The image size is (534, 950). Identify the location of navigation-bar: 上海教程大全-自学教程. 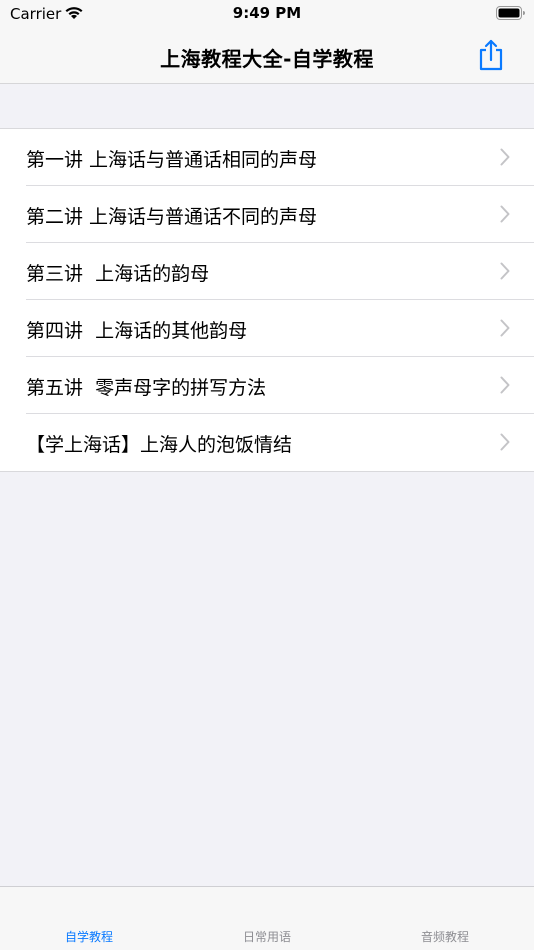
(267, 57).